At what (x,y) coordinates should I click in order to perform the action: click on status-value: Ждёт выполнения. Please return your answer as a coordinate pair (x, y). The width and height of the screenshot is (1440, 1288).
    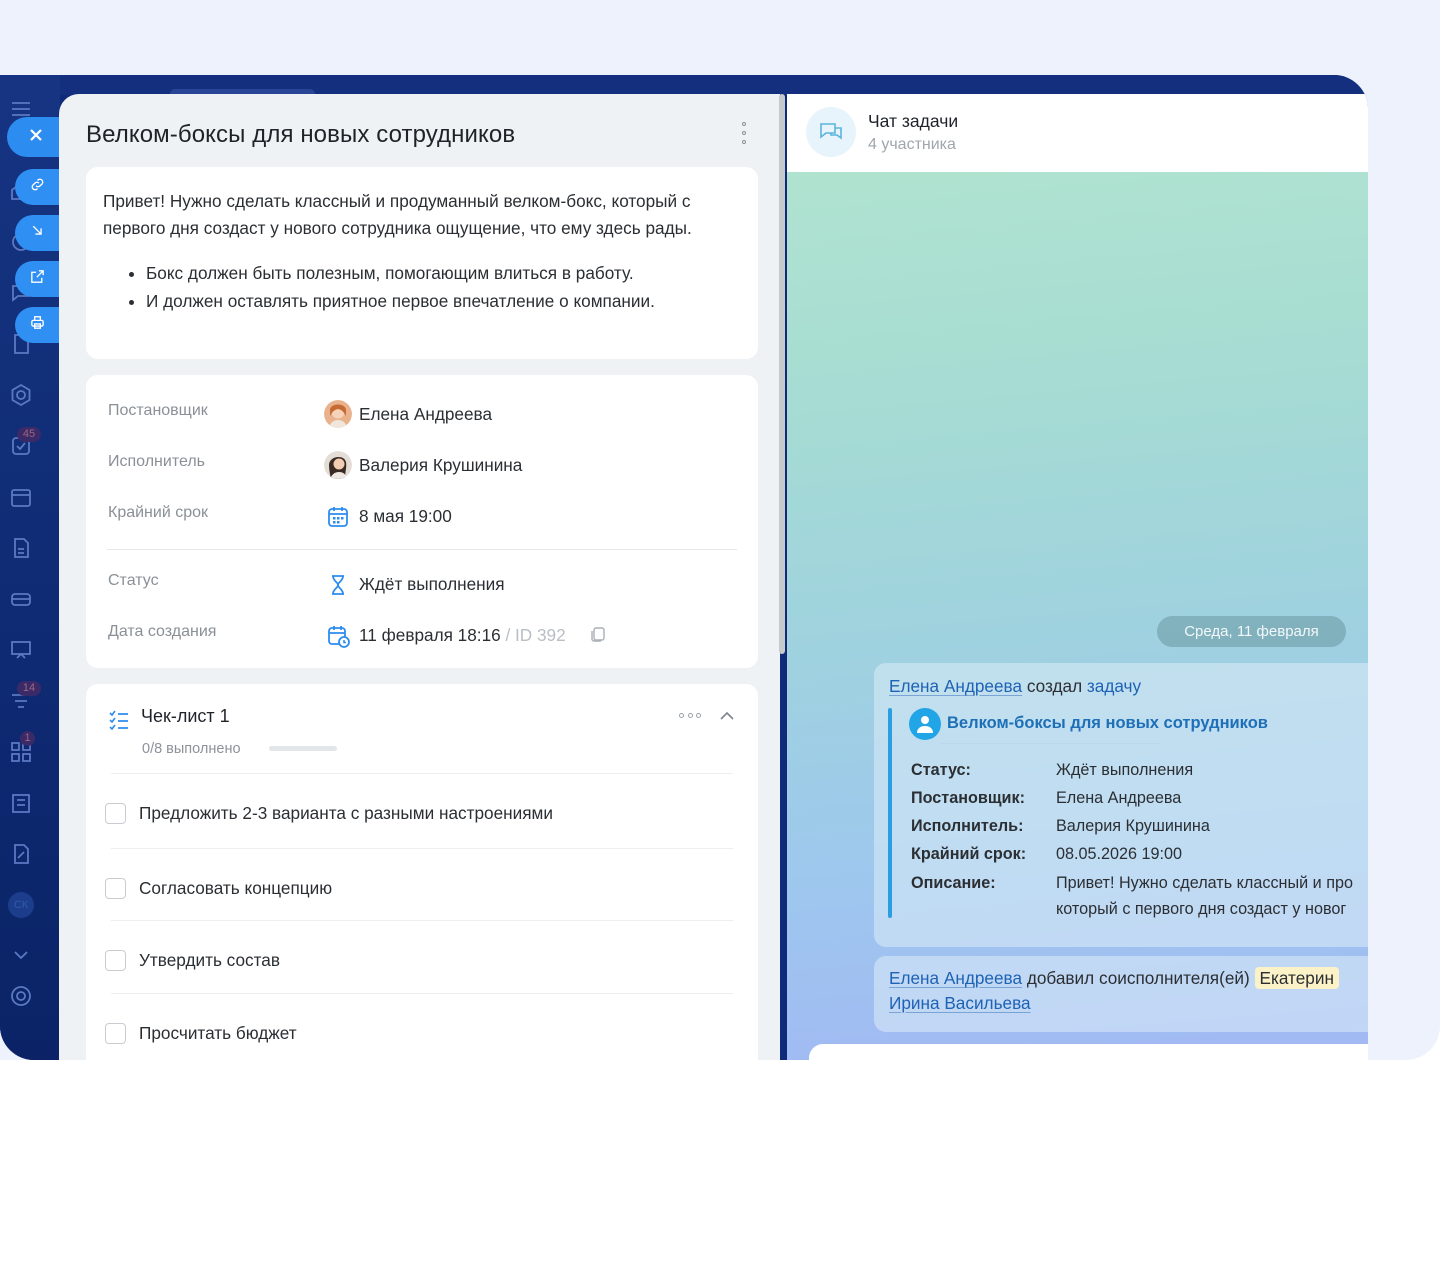
    Looking at the image, I should click on (432, 584).